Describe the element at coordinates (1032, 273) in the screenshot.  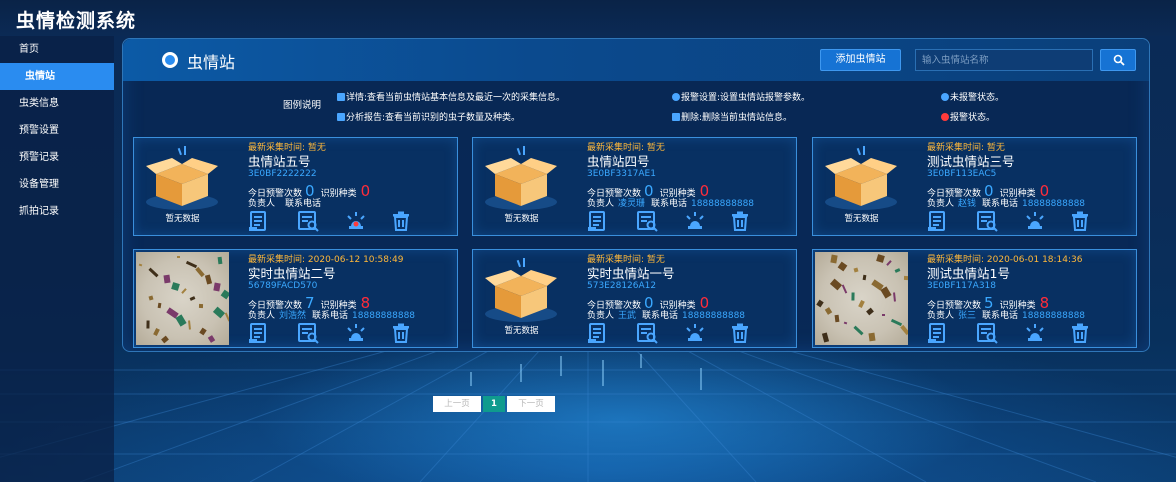
I see `station-name: 测试虫情站1号` at that location.